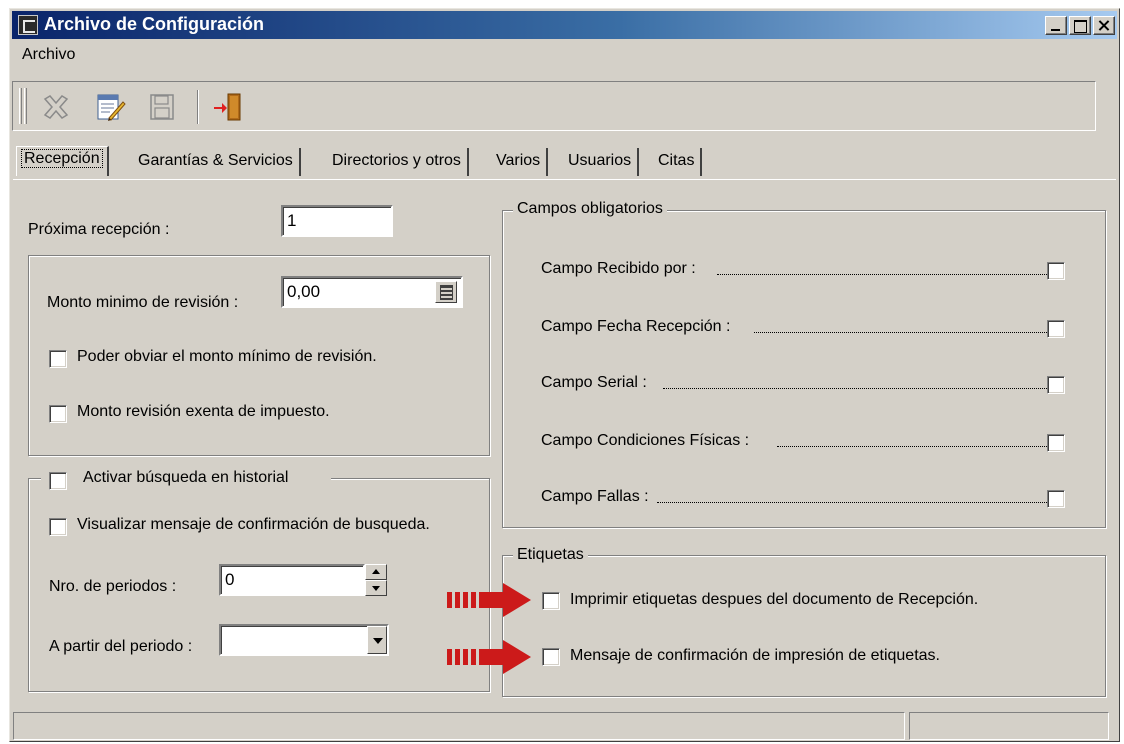 The width and height of the screenshot is (1124, 744). I want to click on campo-fecha-label: Campo Fecha Recepción :, so click(636, 326).